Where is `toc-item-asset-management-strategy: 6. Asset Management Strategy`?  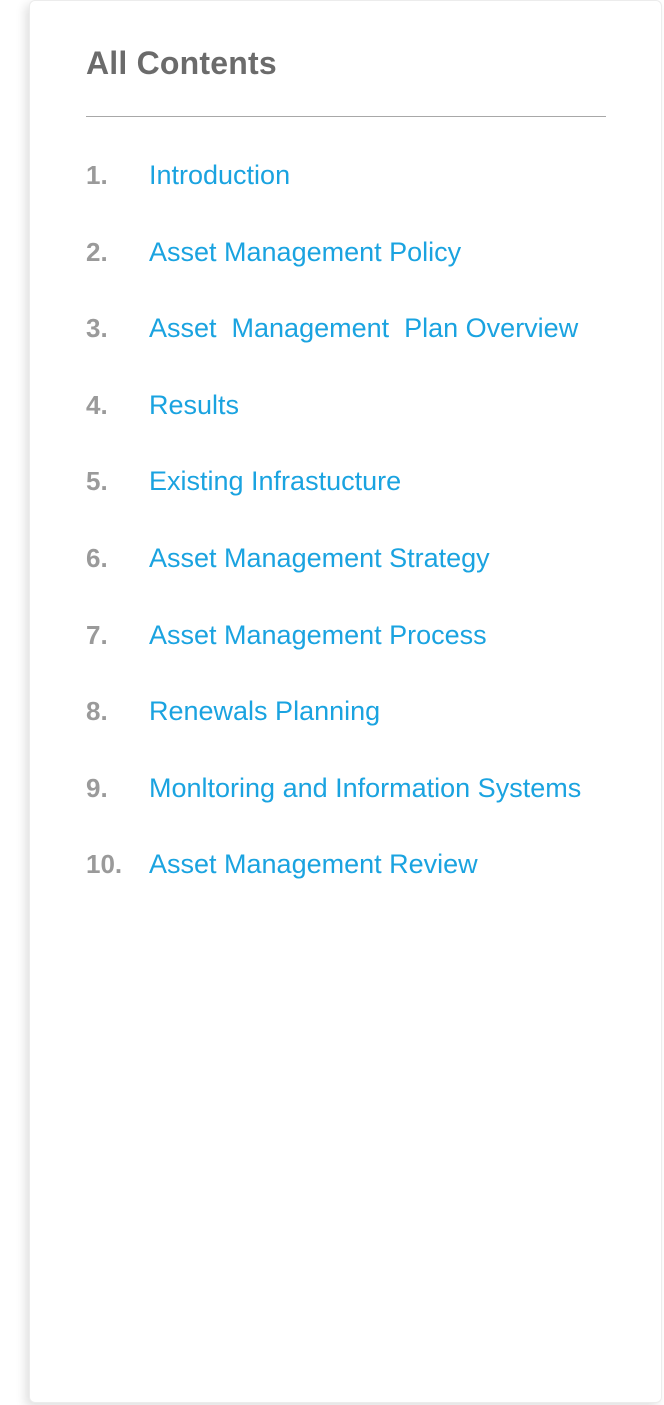
toc-item-asset-management-strategy: 6. Asset Management Strategy is located at coordinates (356, 572).